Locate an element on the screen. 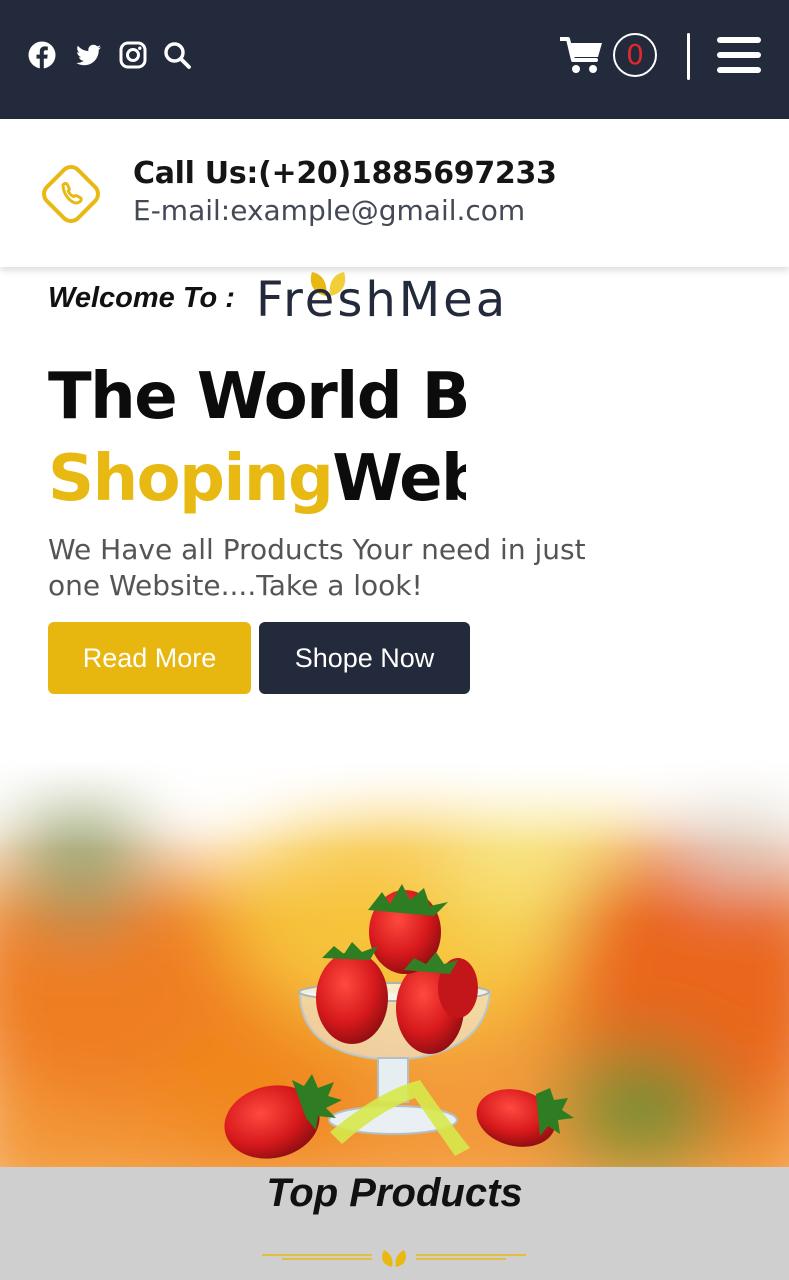 The width and height of the screenshot is (789, 1280). headline-line-1: The World Be is located at coordinates (257, 397).